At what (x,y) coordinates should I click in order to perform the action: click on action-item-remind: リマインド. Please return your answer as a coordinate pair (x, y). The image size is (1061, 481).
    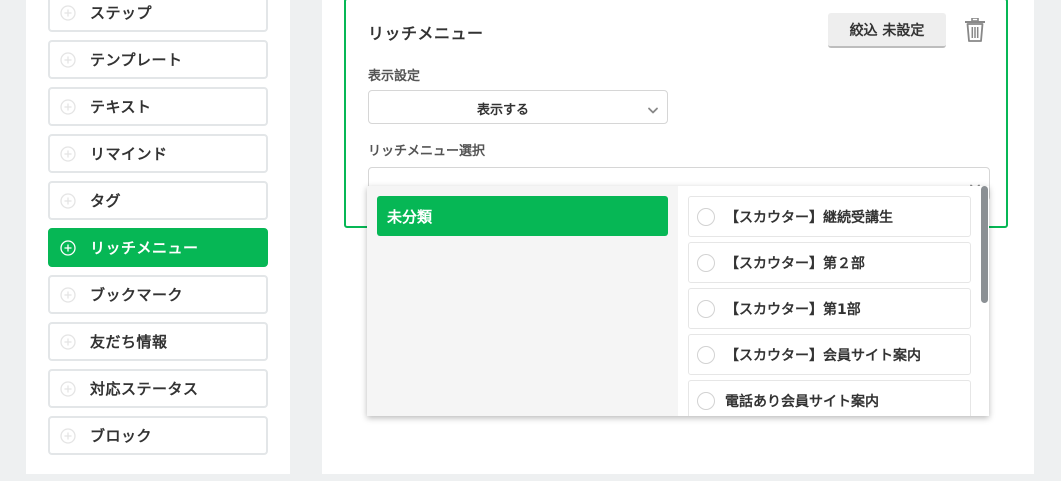
    Looking at the image, I should click on (158, 153).